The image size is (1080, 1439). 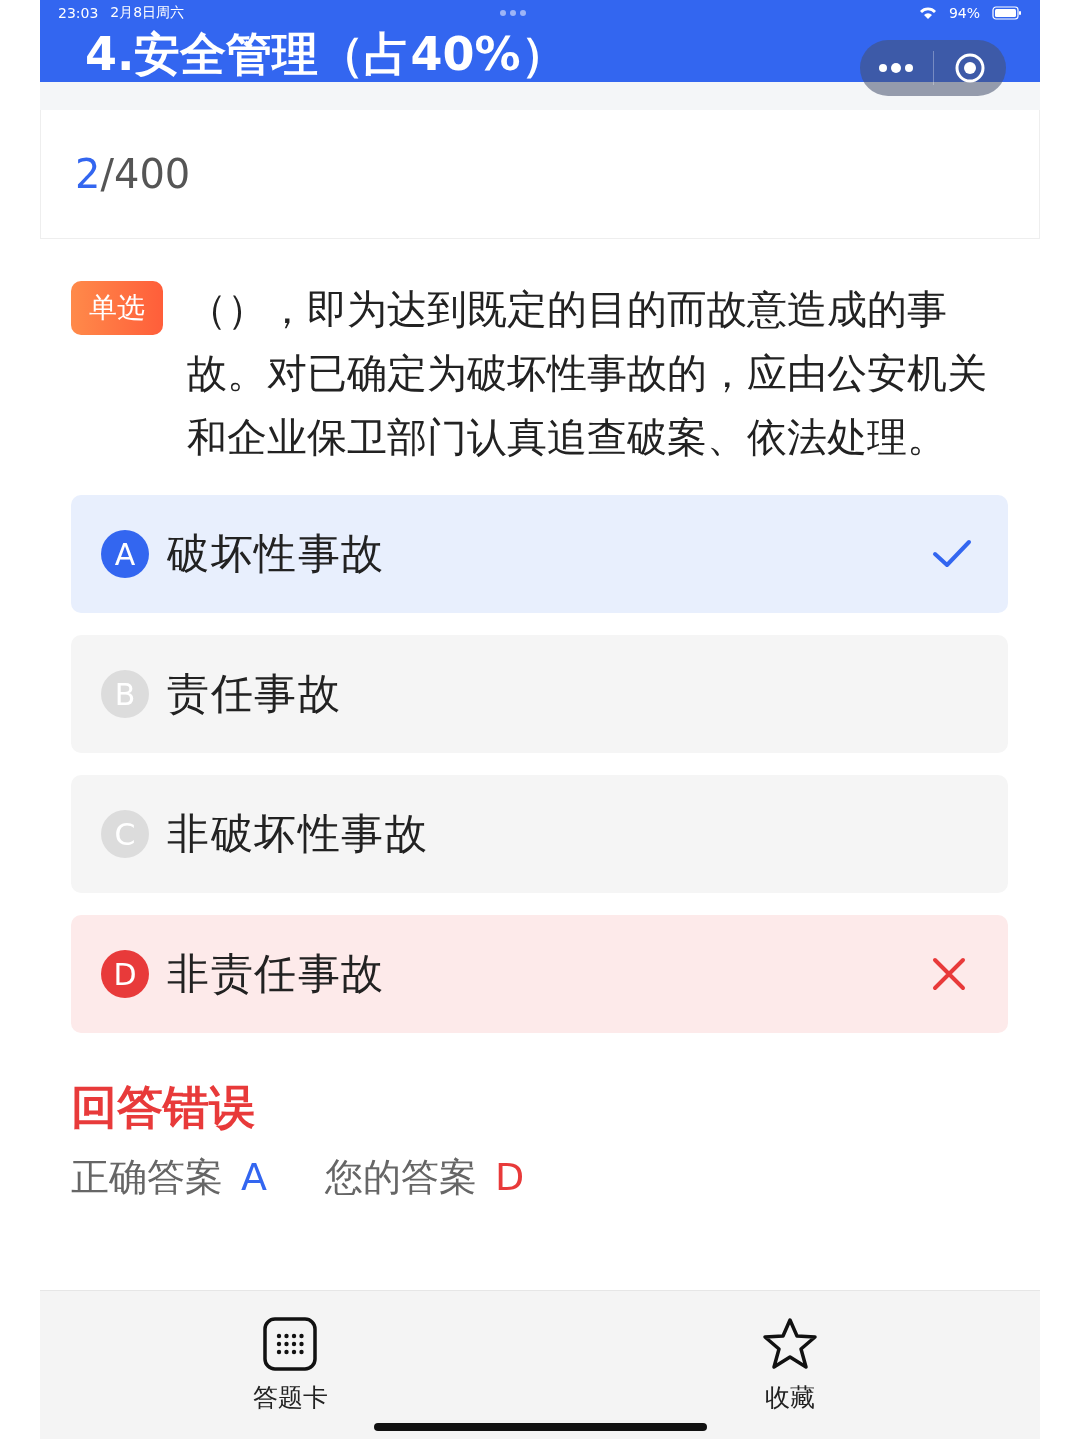 I want to click on option-text: 非责任事故, so click(x=276, y=974).